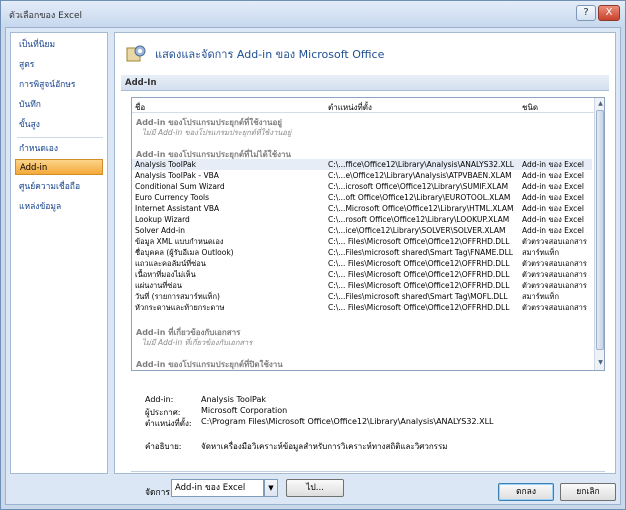 The image size is (626, 510). Describe the element at coordinates (59, 125) in the screenshot. I see `sidebar-item-advanced: ขั้นสูง` at that location.